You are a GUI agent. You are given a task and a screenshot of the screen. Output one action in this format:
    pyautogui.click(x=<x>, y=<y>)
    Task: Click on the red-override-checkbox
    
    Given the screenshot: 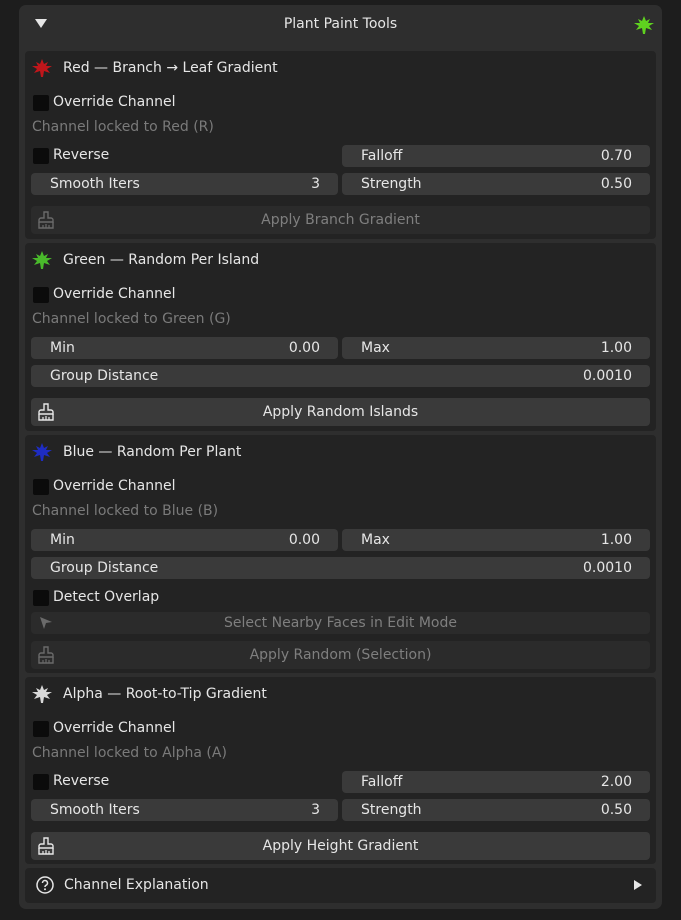 What is the action you would take?
    pyautogui.click(x=41, y=103)
    